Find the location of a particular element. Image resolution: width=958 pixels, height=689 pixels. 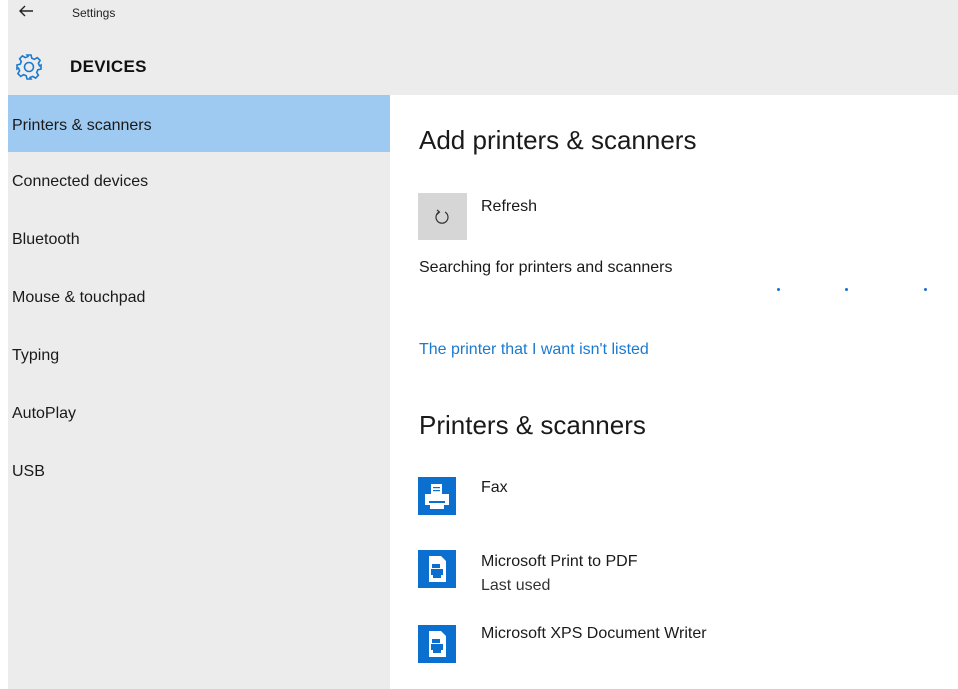

refresh-label: Refresh is located at coordinates (509, 207).